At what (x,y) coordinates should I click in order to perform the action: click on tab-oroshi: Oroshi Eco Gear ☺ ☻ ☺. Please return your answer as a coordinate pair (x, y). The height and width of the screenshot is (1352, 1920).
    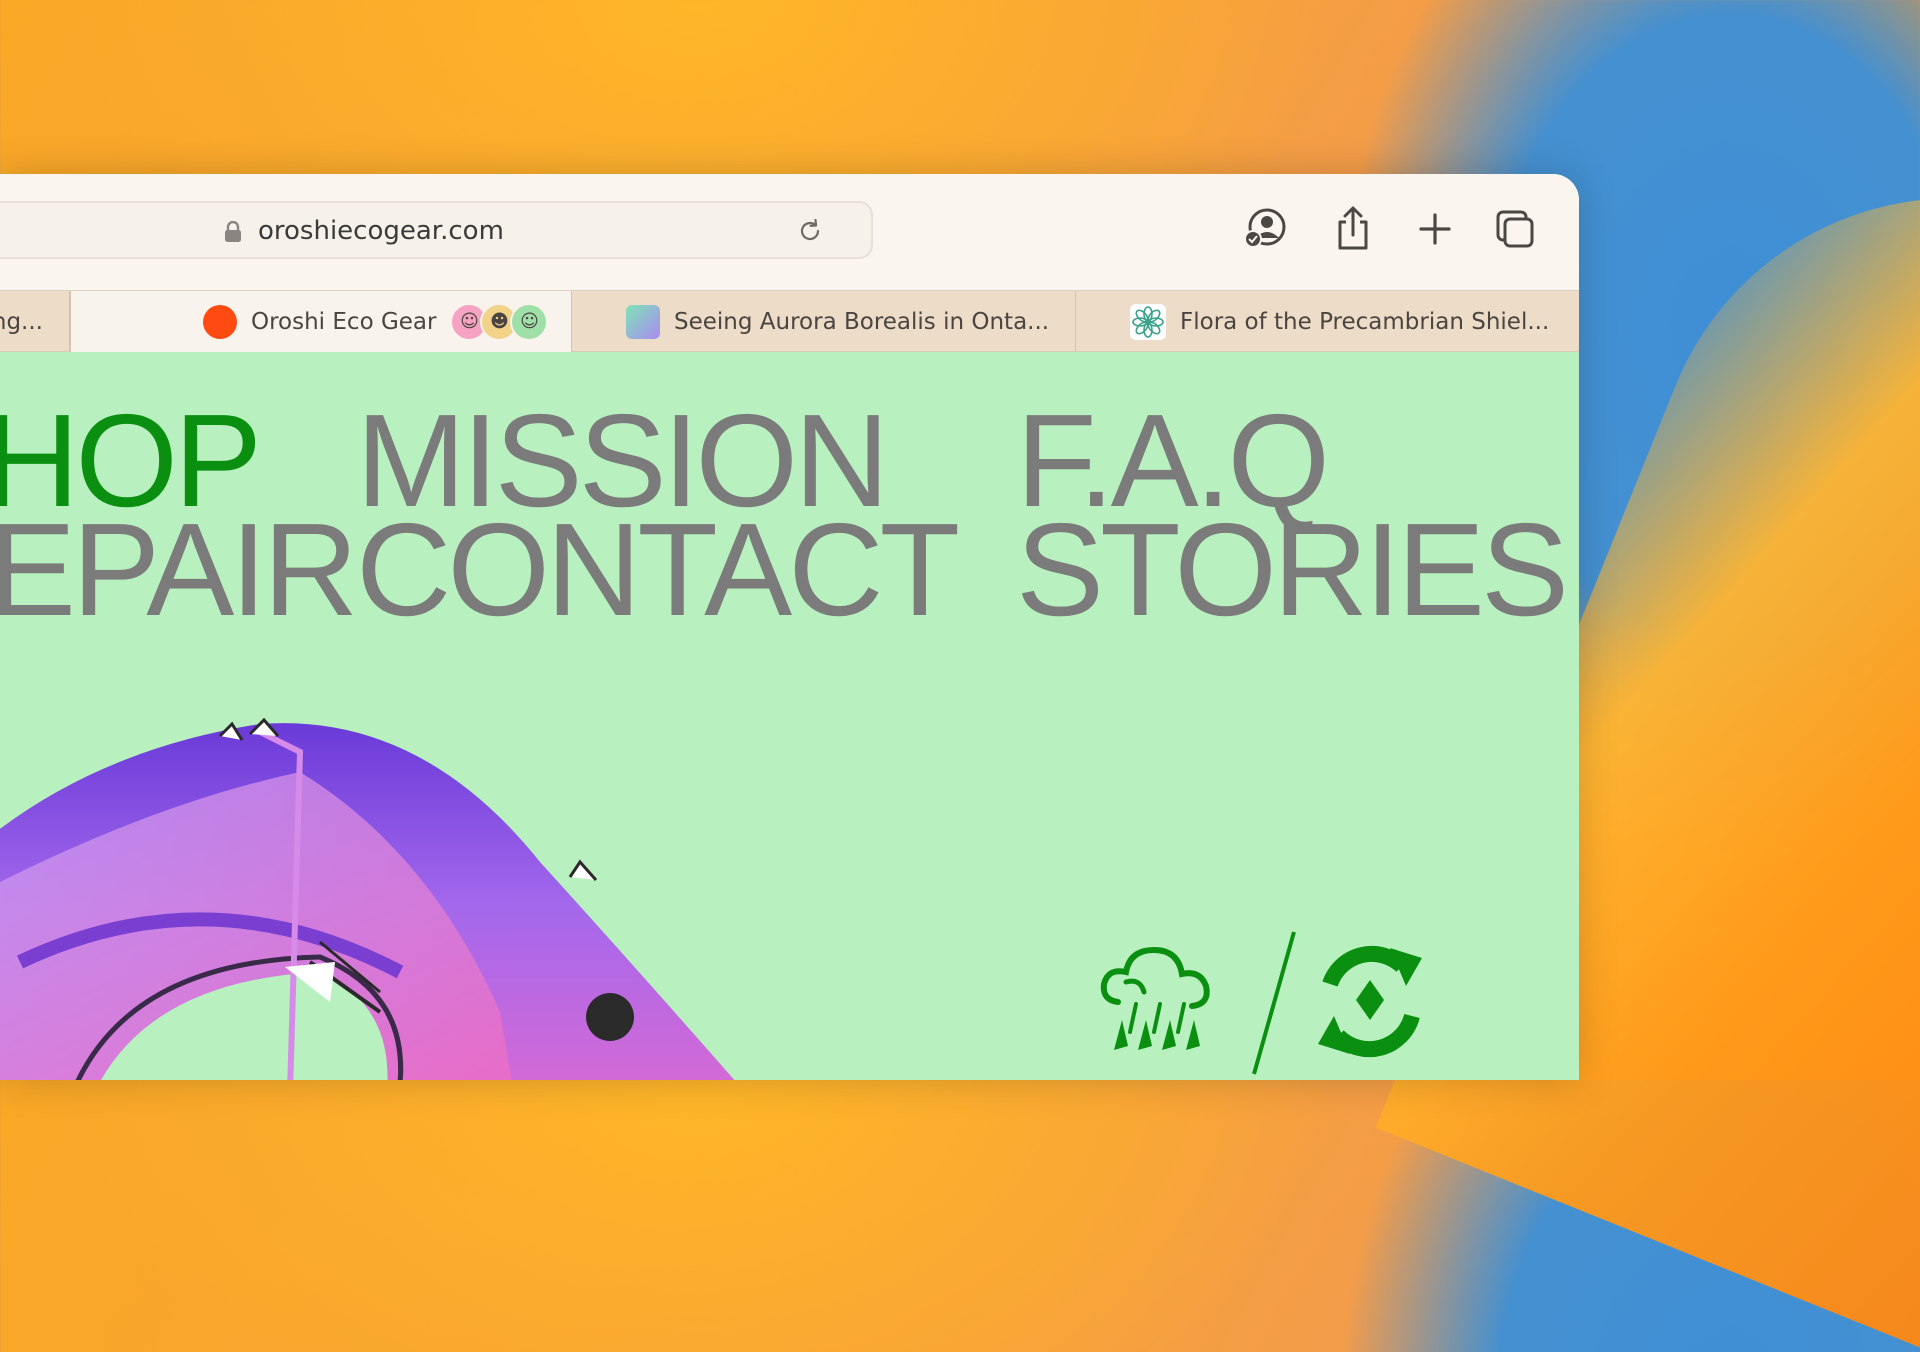
    Looking at the image, I should click on (321, 321).